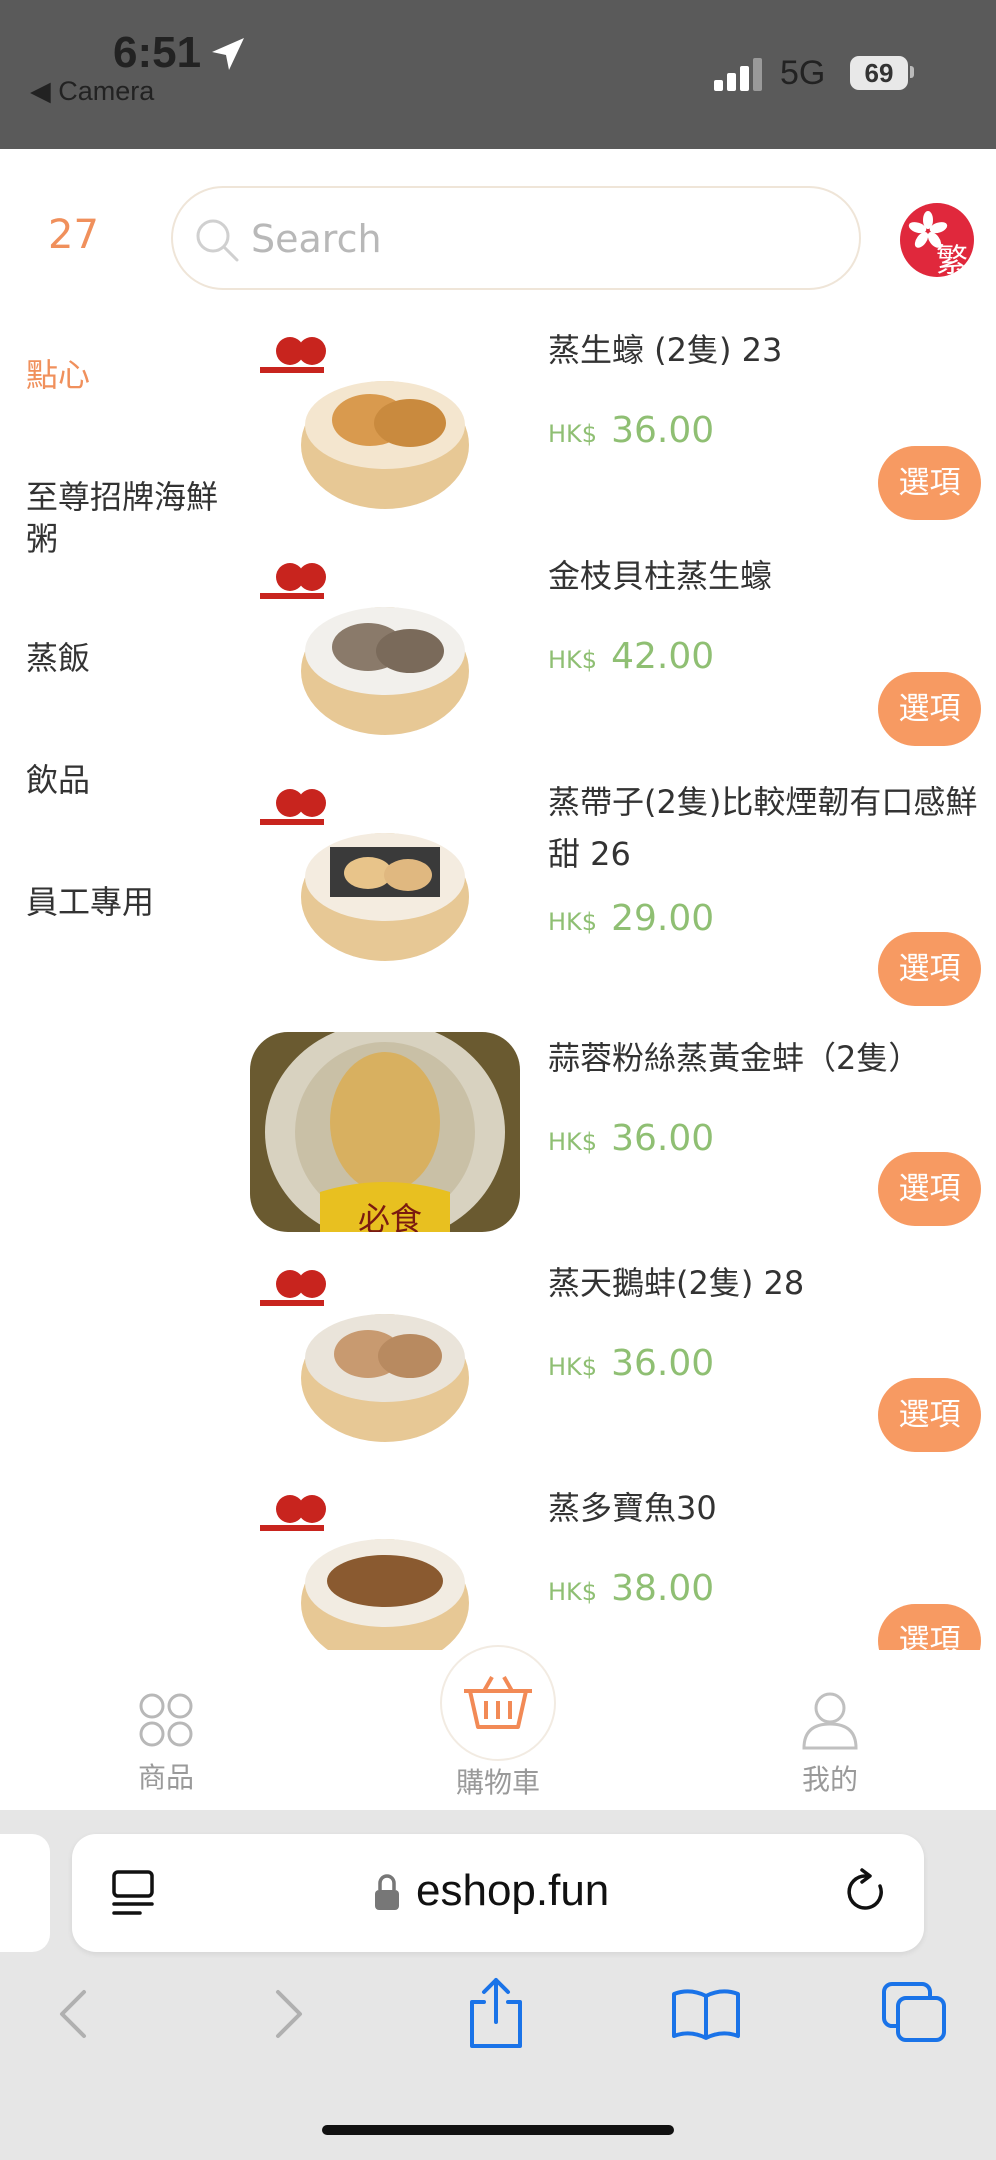 The image size is (996, 2160). Describe the element at coordinates (44, 91) in the screenshot. I see `back-triangle-icon: ◀` at that location.